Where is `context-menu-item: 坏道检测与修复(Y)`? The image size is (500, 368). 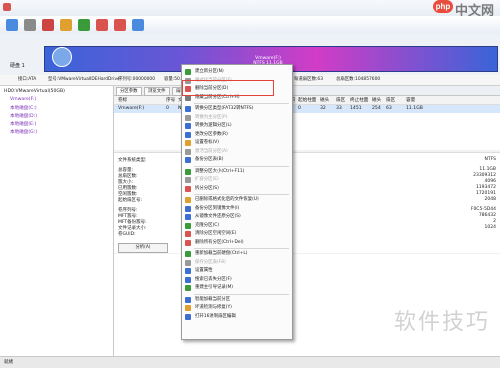
context-menu-item: 坏道检测与修复(Y) is located at coordinates (237, 308).